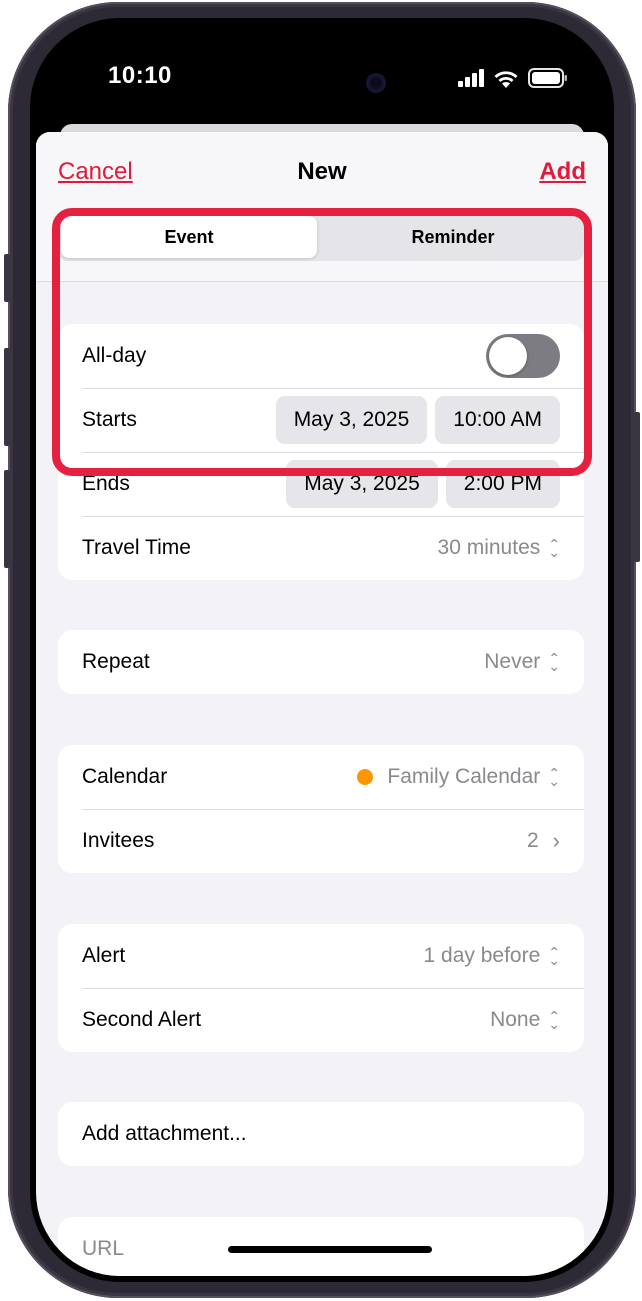 The width and height of the screenshot is (642, 1301). What do you see at coordinates (324, 83) in the screenshot?
I see `dynamic-island` at bounding box center [324, 83].